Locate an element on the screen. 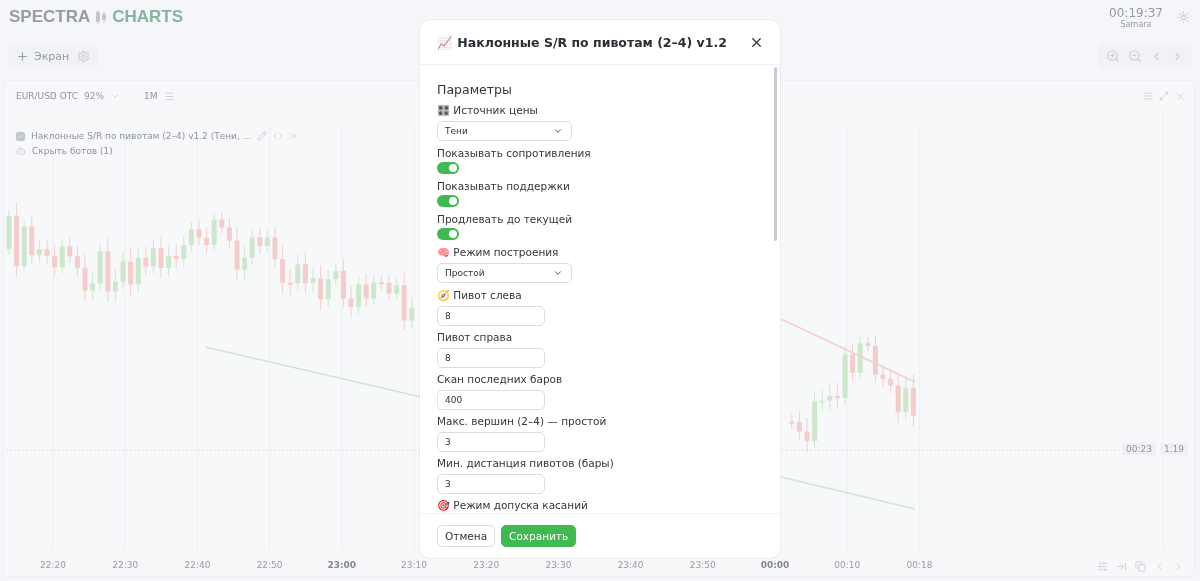  time-axis-label: 23:00 is located at coordinates (342, 565).